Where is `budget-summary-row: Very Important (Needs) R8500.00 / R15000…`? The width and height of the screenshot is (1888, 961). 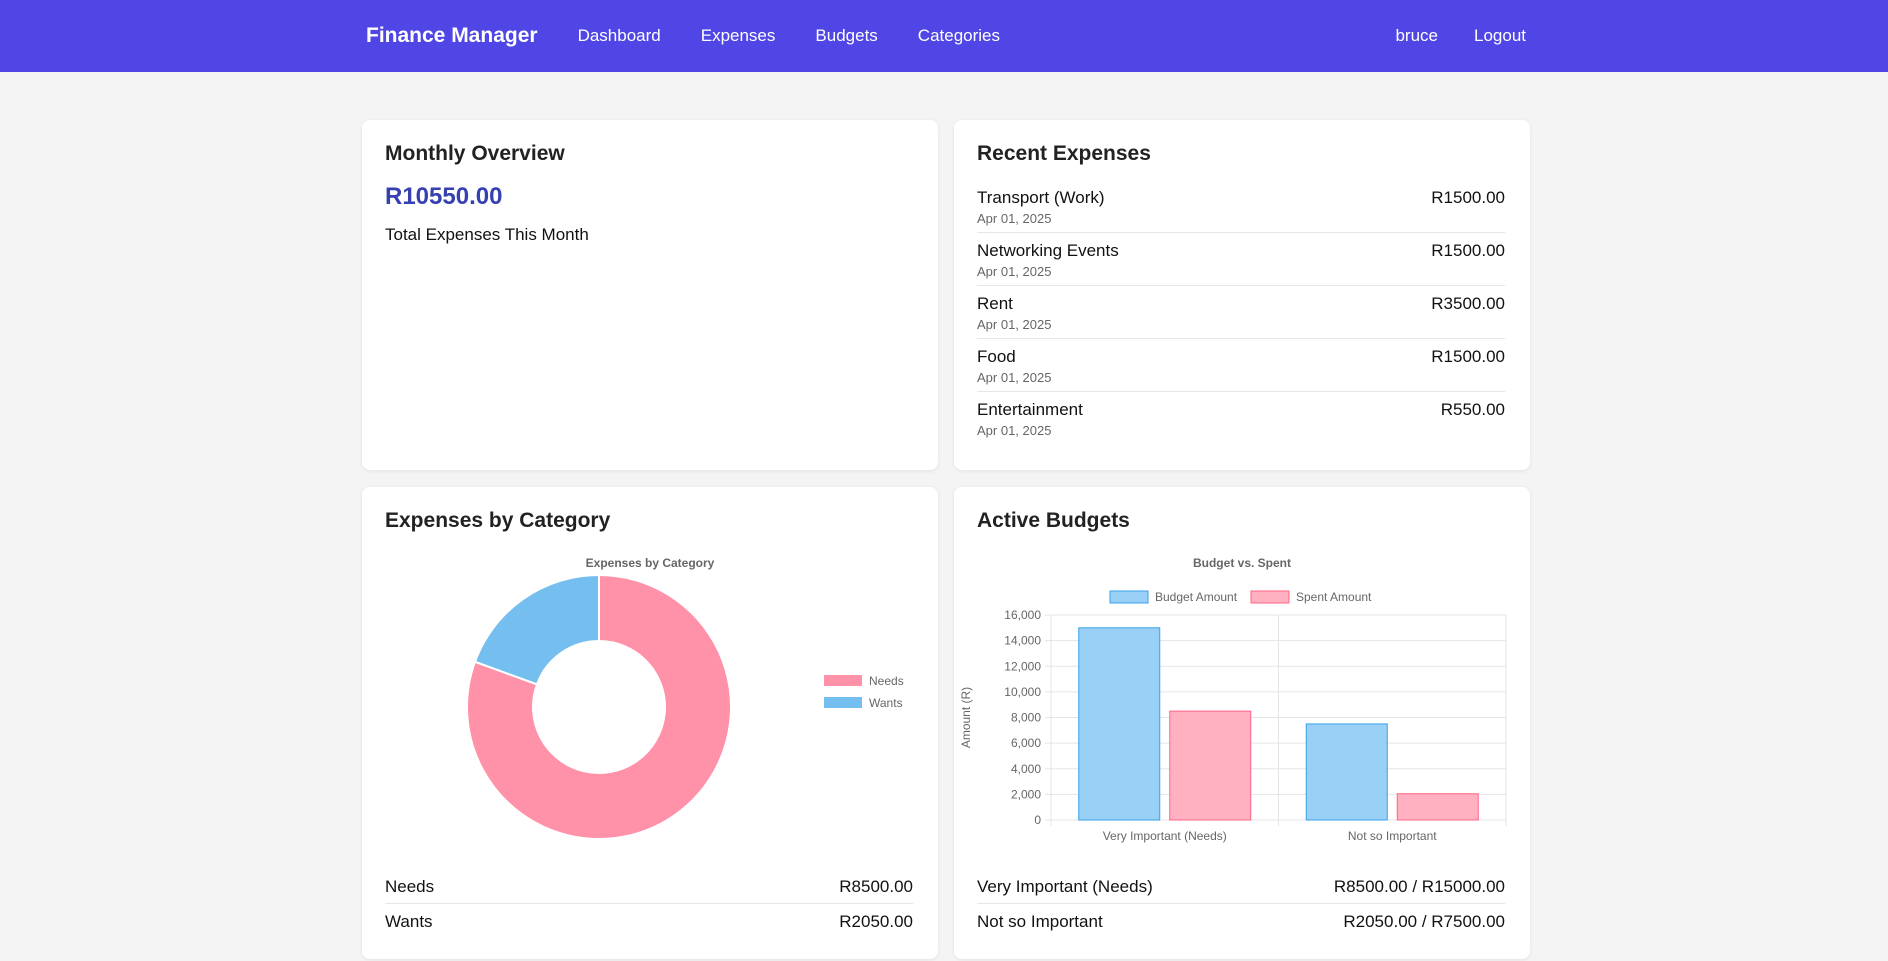 budget-summary-row: Very Important (Needs) R8500.00 / R15000… is located at coordinates (1241, 886).